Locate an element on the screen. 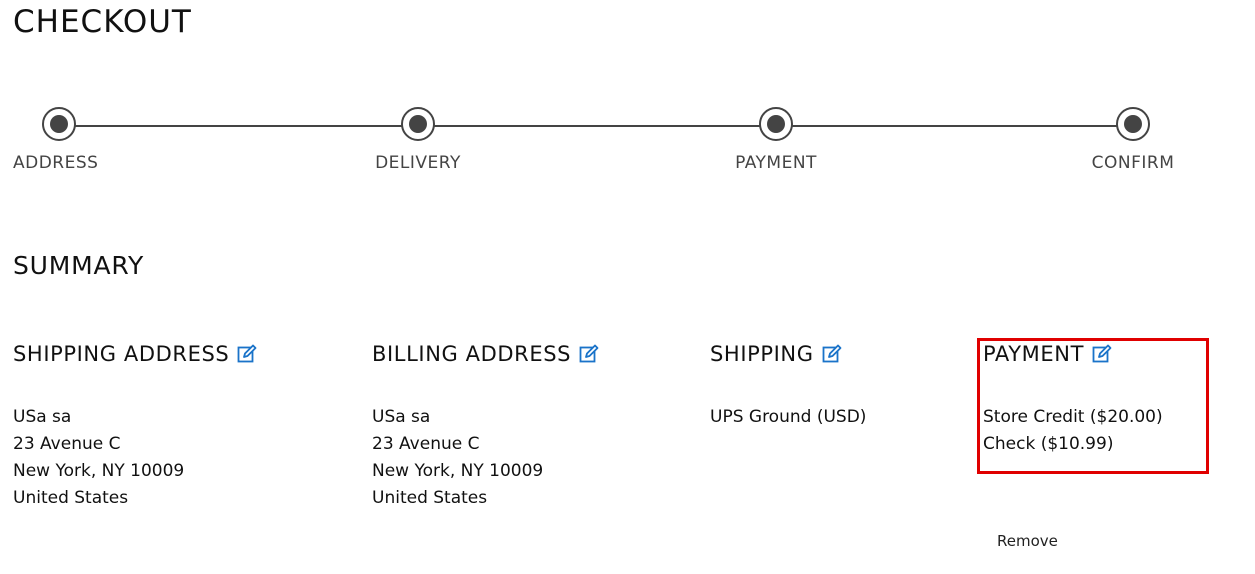 This screenshot has width=1255, height=574. step-delivery: DELIVERY is located at coordinates (418, 139).